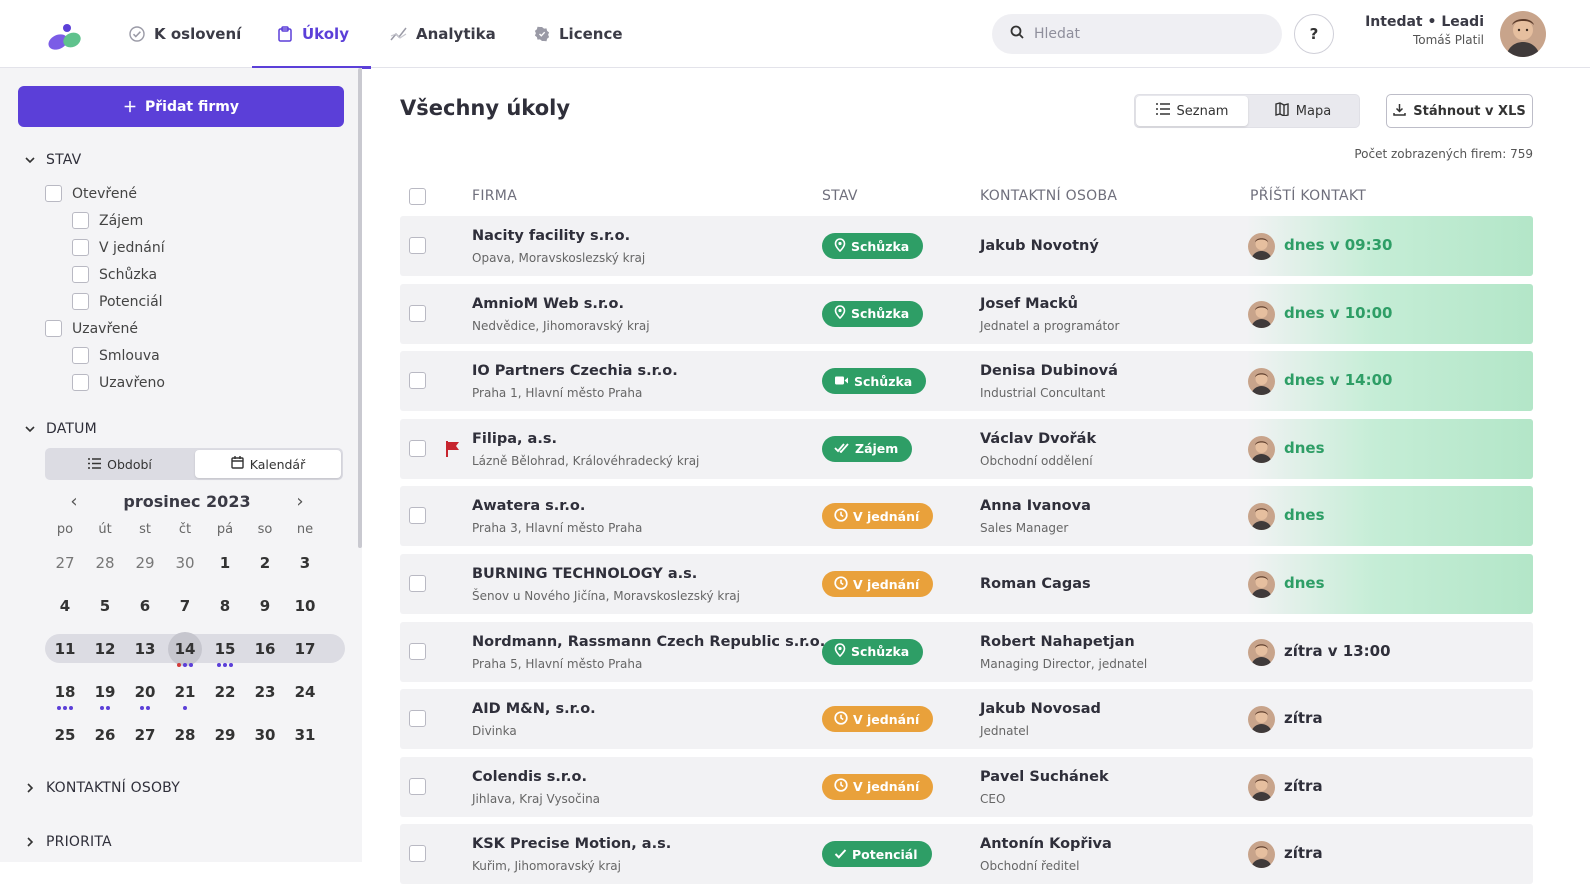 The width and height of the screenshot is (1590, 892). Describe the element at coordinates (65, 606) in the screenshot. I see `calendar-day: 4` at that location.